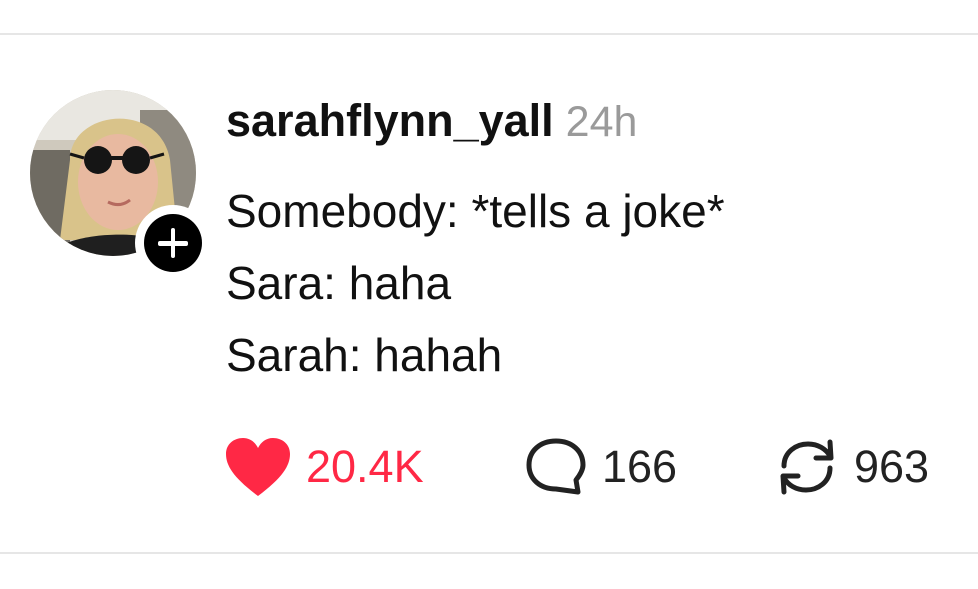  What do you see at coordinates (339, 283) in the screenshot?
I see `post-line: Sara: haha` at bounding box center [339, 283].